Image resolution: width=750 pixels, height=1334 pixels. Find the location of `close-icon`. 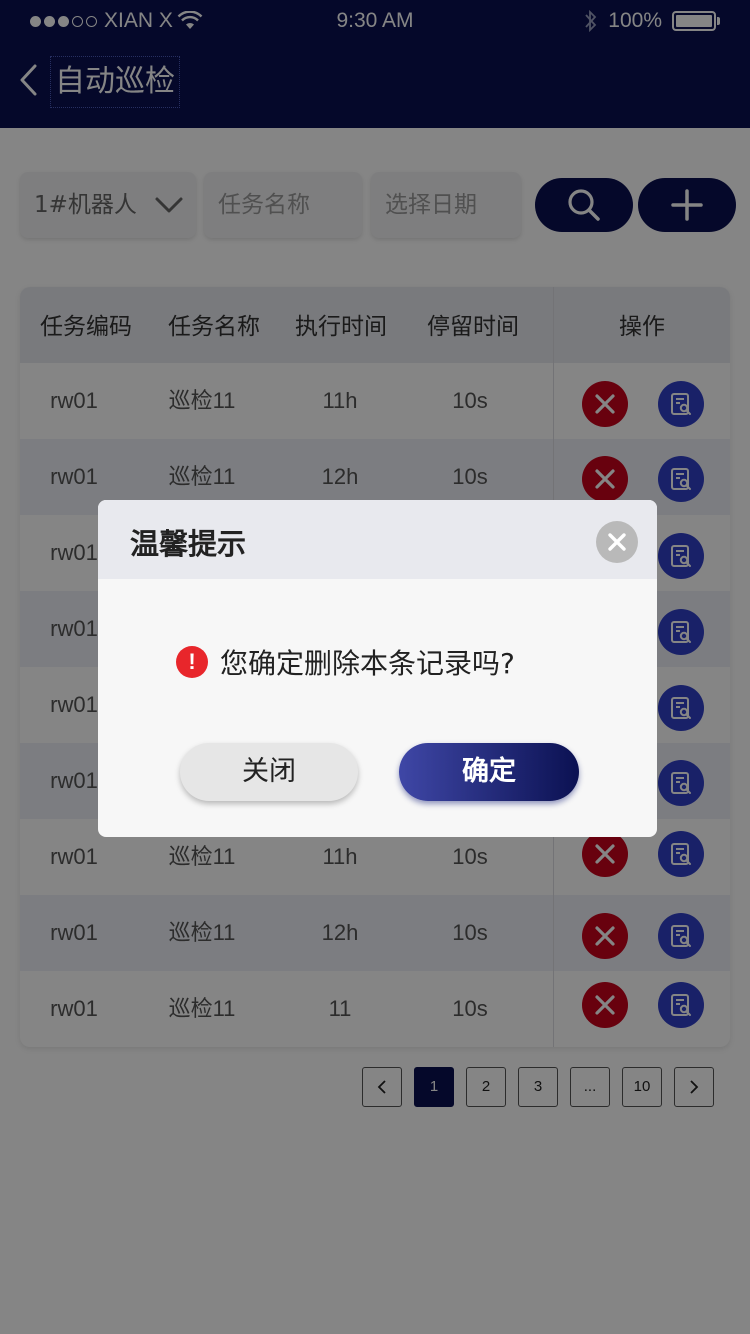

close-icon is located at coordinates (617, 542).